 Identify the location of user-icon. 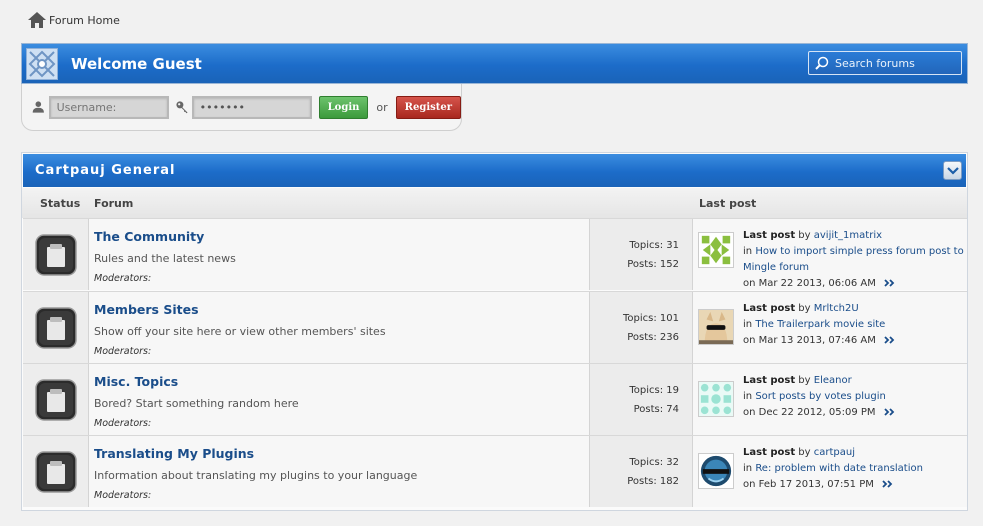
(38, 107).